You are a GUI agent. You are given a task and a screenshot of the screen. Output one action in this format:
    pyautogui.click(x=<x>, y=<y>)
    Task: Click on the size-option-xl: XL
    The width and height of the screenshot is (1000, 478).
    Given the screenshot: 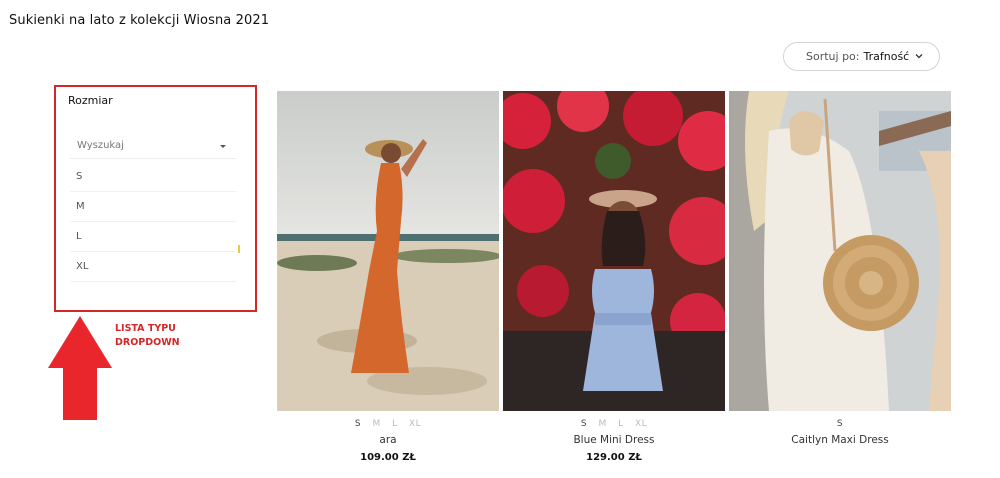 What is the action you would take?
    pyautogui.click(x=153, y=267)
    